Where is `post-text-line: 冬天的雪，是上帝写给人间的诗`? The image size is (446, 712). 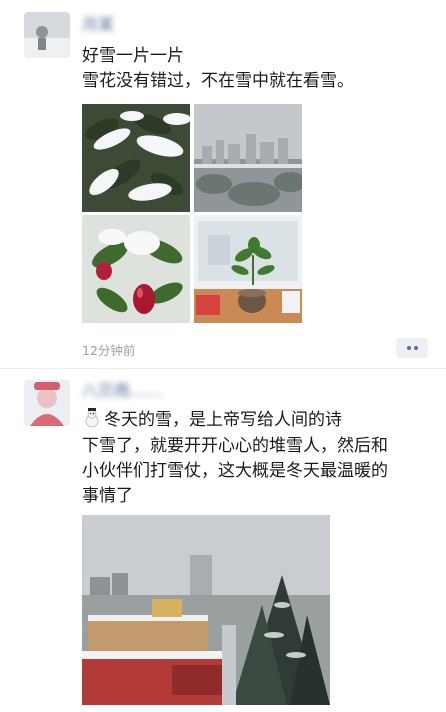 post-text-line: 冬天的雪，是上帝写给人间的诗 is located at coordinates (212, 420).